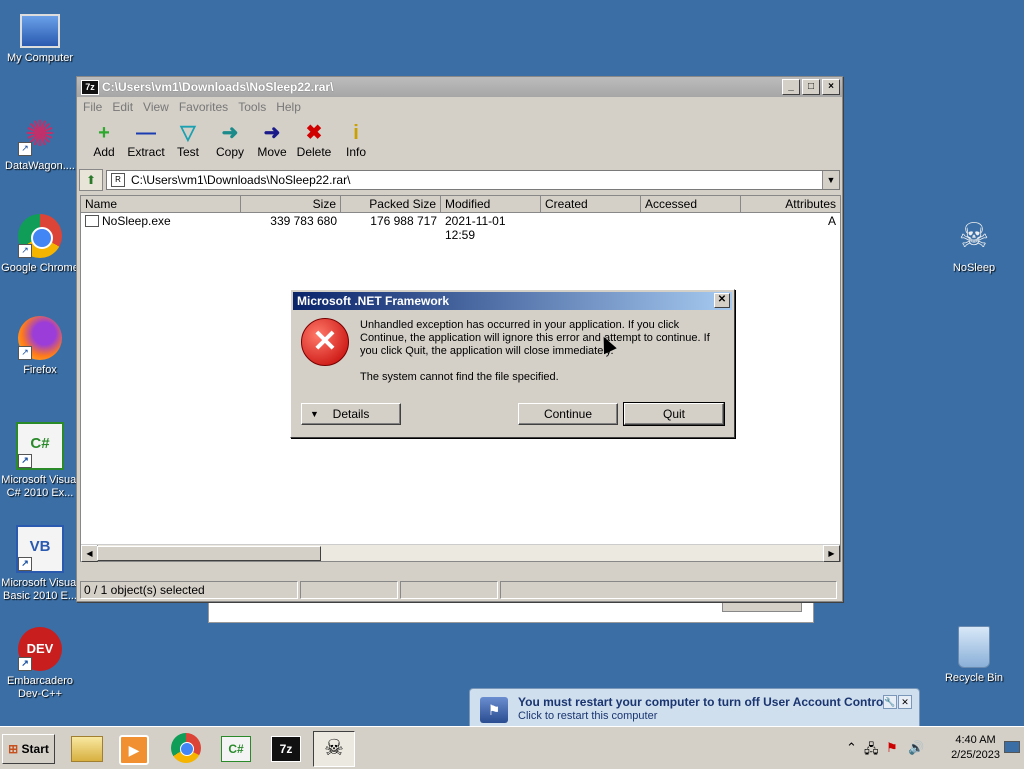 The height and width of the screenshot is (769, 1024). I want to click on uac-flag-icon: ⚑, so click(494, 710).